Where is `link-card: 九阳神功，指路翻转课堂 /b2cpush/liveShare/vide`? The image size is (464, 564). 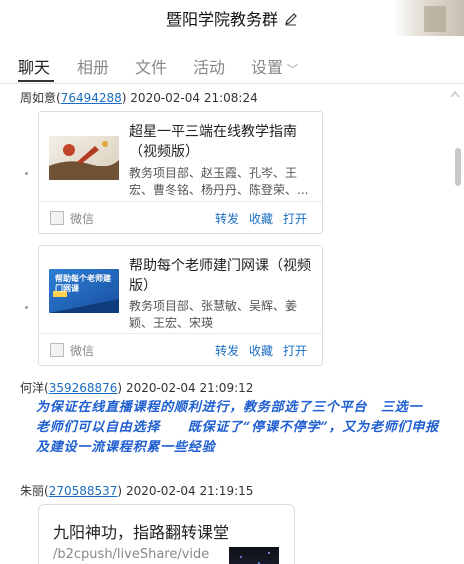 link-card: 九阳神功，指路翻转课堂 /b2cpush/liveShare/vide is located at coordinates (166, 534).